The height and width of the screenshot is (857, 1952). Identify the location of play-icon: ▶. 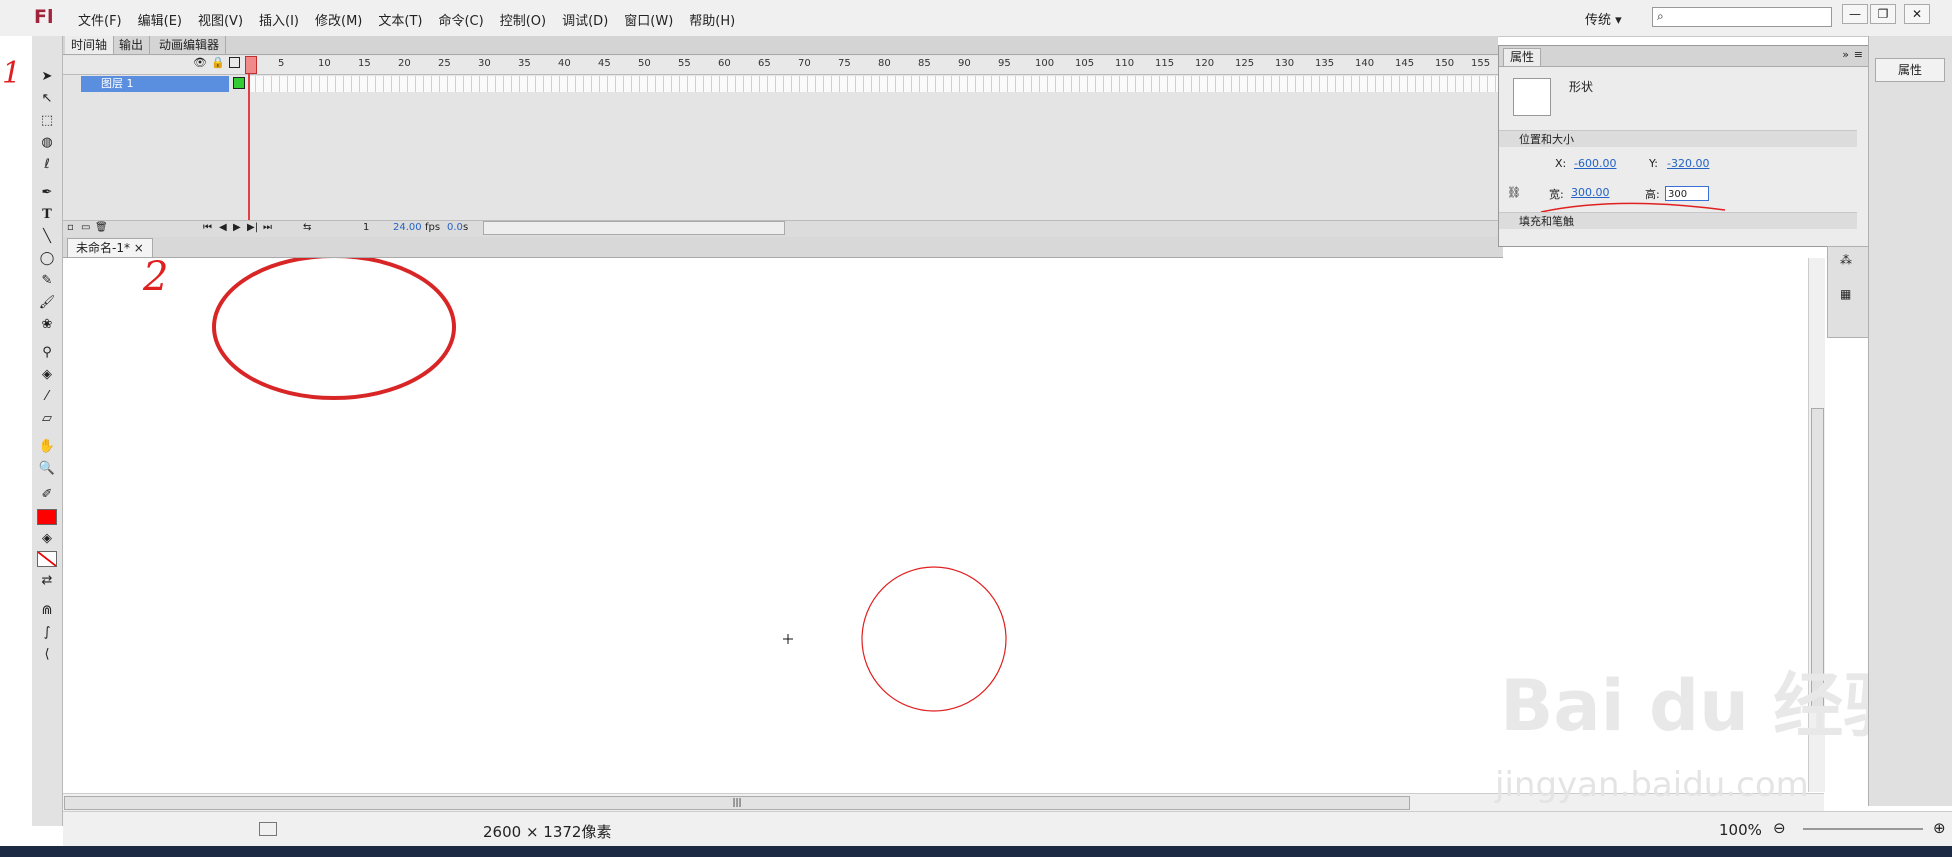
(237, 227).